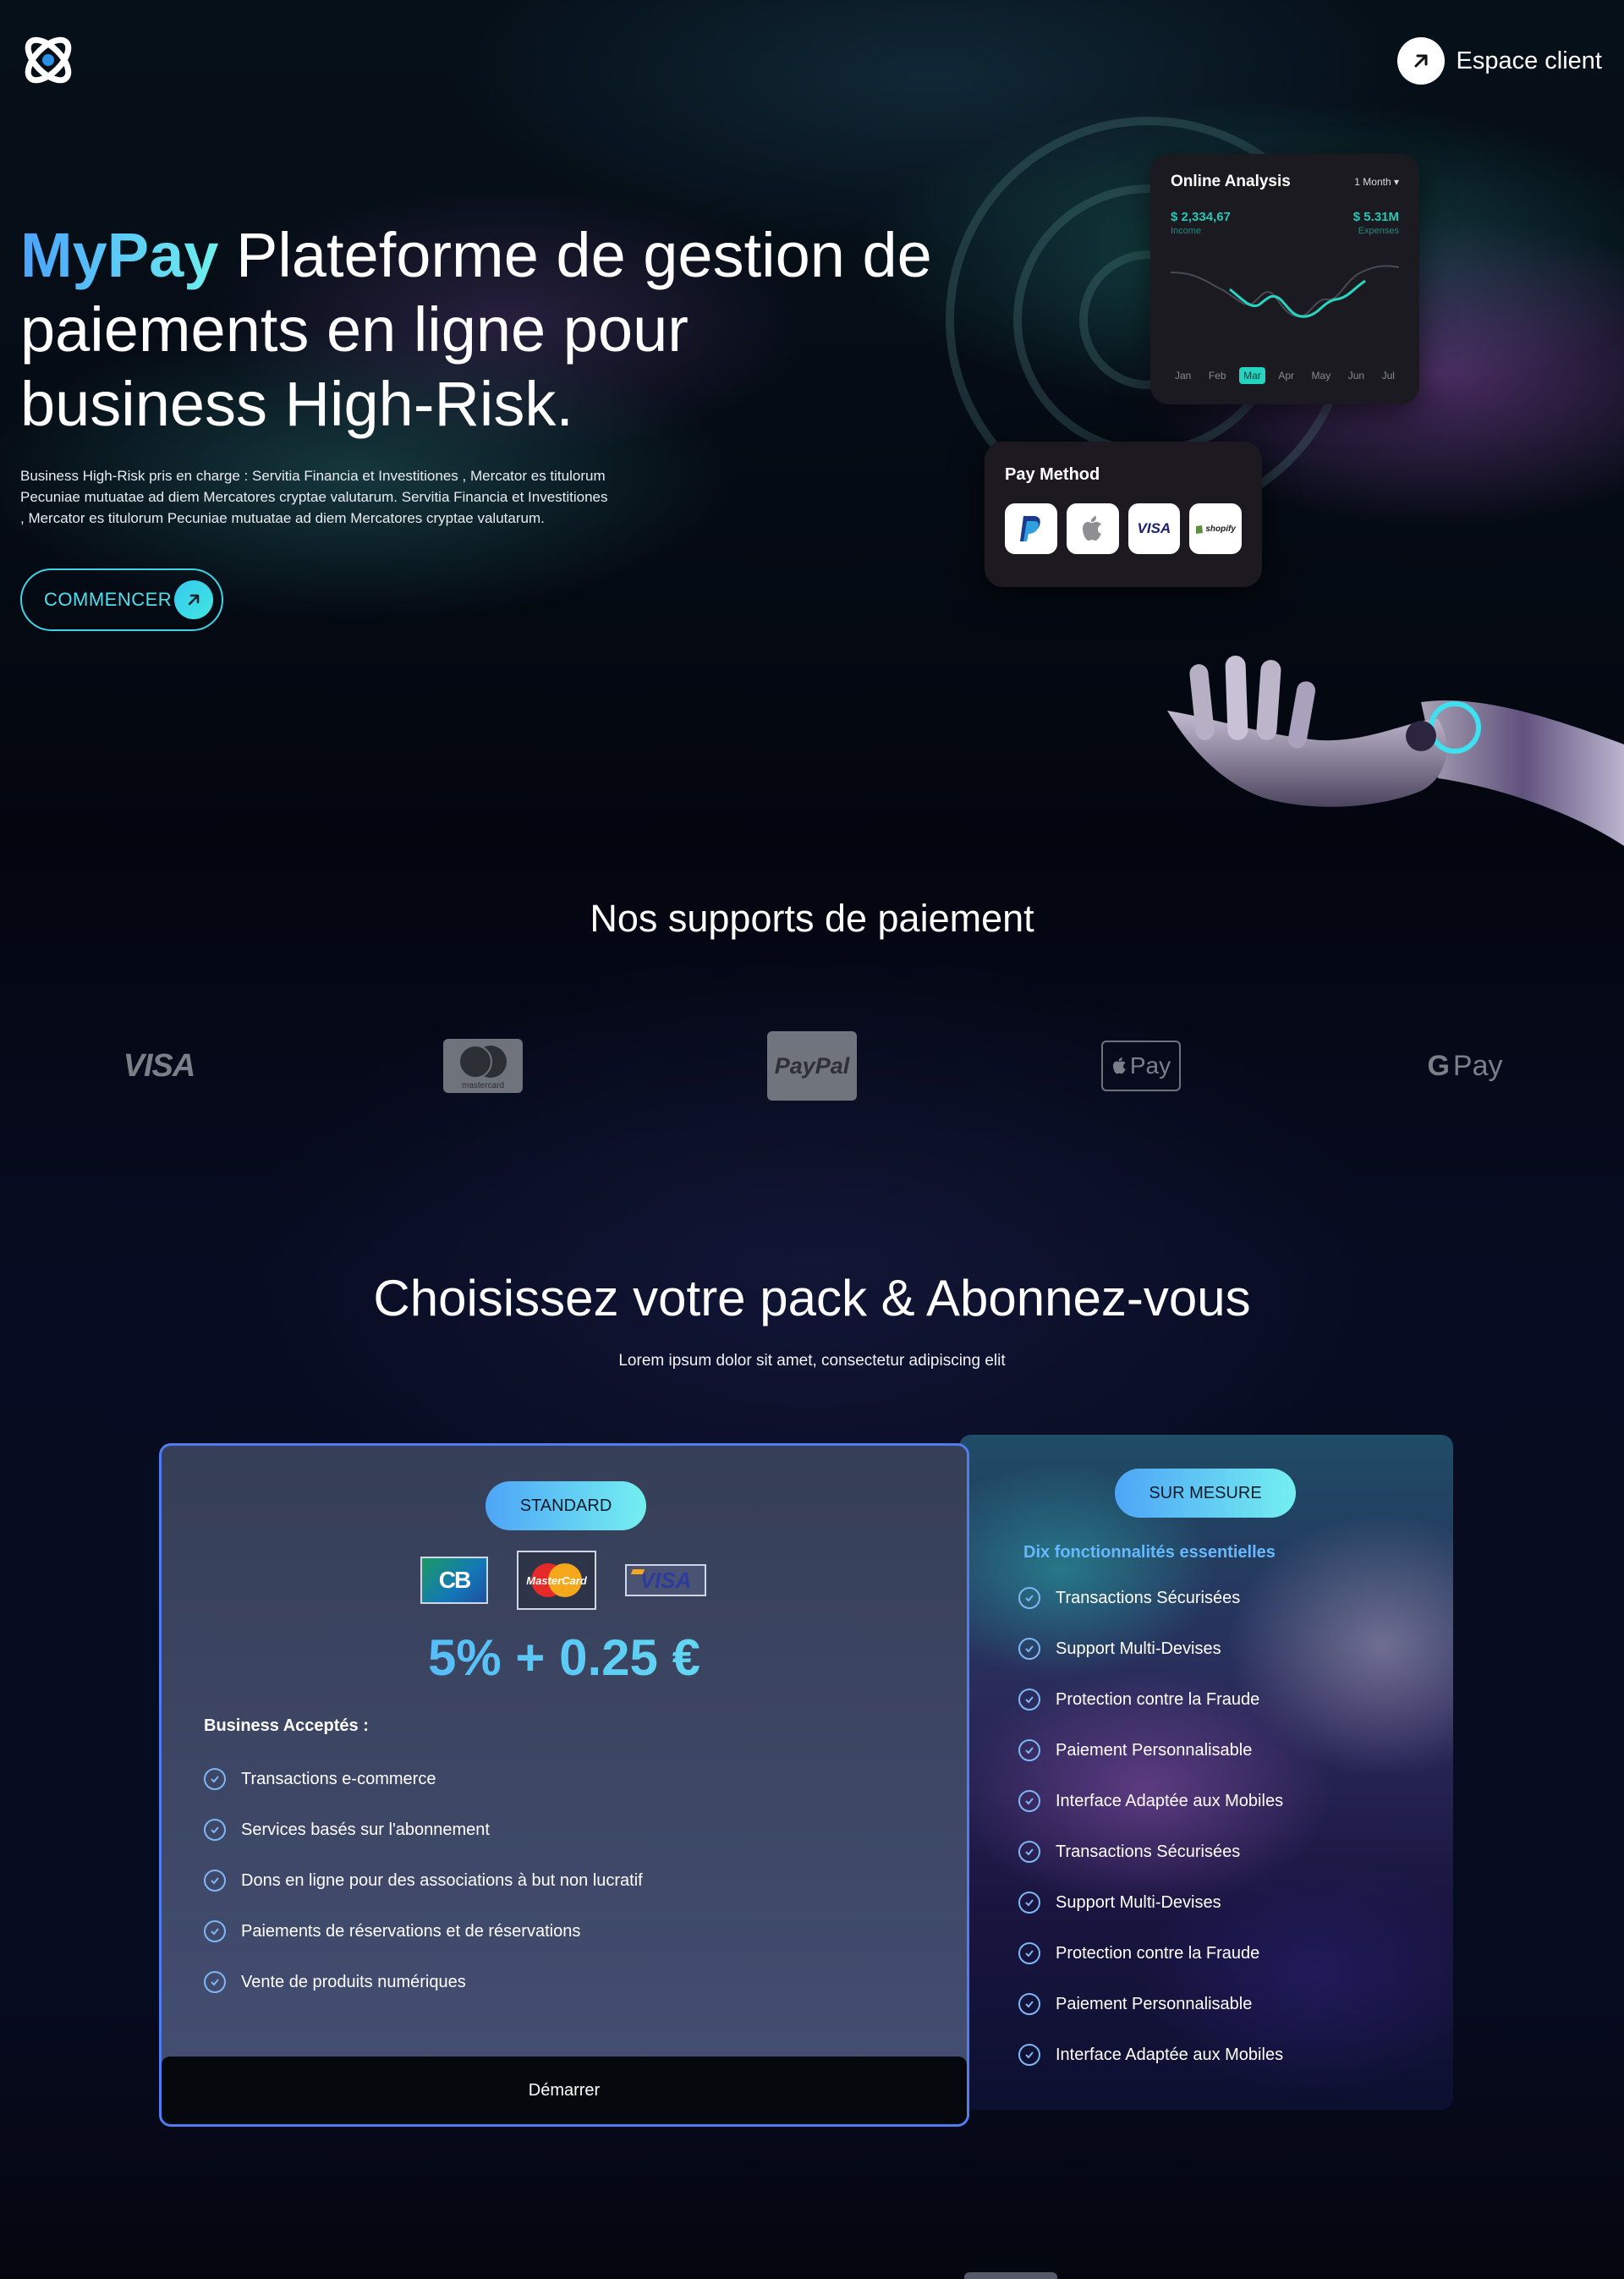 The height and width of the screenshot is (2279, 1624). I want to click on shopify-text: shopify, so click(1220, 529).